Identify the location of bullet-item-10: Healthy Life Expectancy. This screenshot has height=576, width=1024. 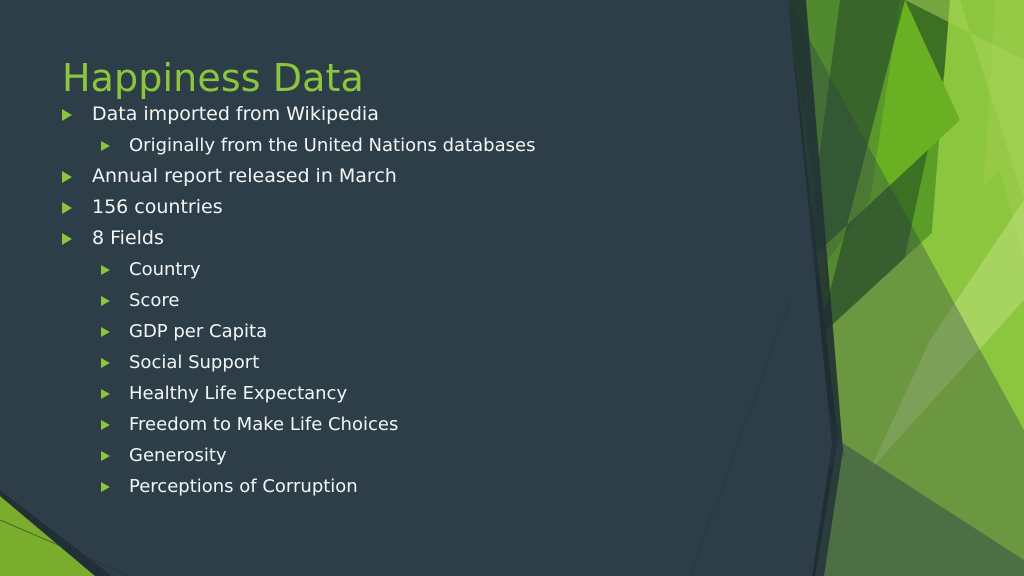
(380, 398).